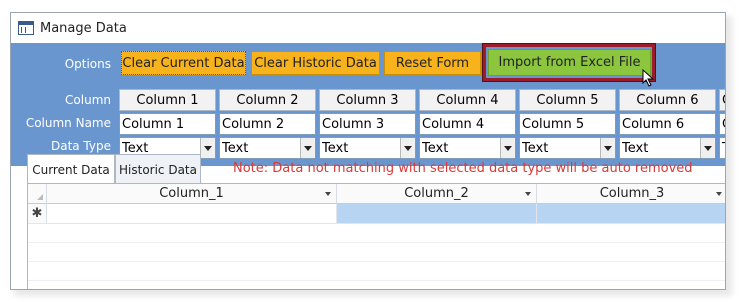 The width and height of the screenshot is (742, 302). Describe the element at coordinates (467, 124) in the screenshot. I see `column-name-input: Column 4` at that location.